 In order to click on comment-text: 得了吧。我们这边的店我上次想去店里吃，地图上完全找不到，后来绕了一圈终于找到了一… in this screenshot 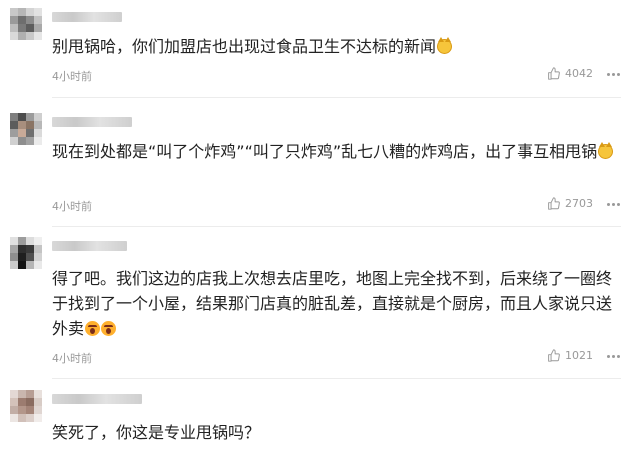, I will do `click(332, 303)`.